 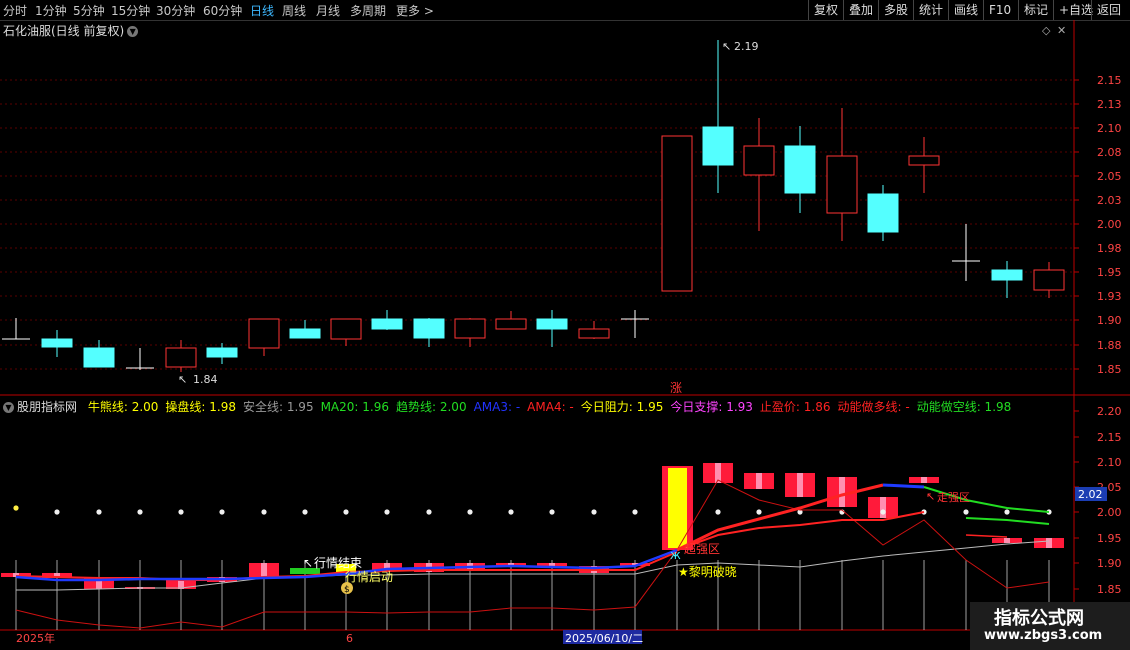 I want to click on indicator-tick-label: 1.85, so click(x=1109, y=589).